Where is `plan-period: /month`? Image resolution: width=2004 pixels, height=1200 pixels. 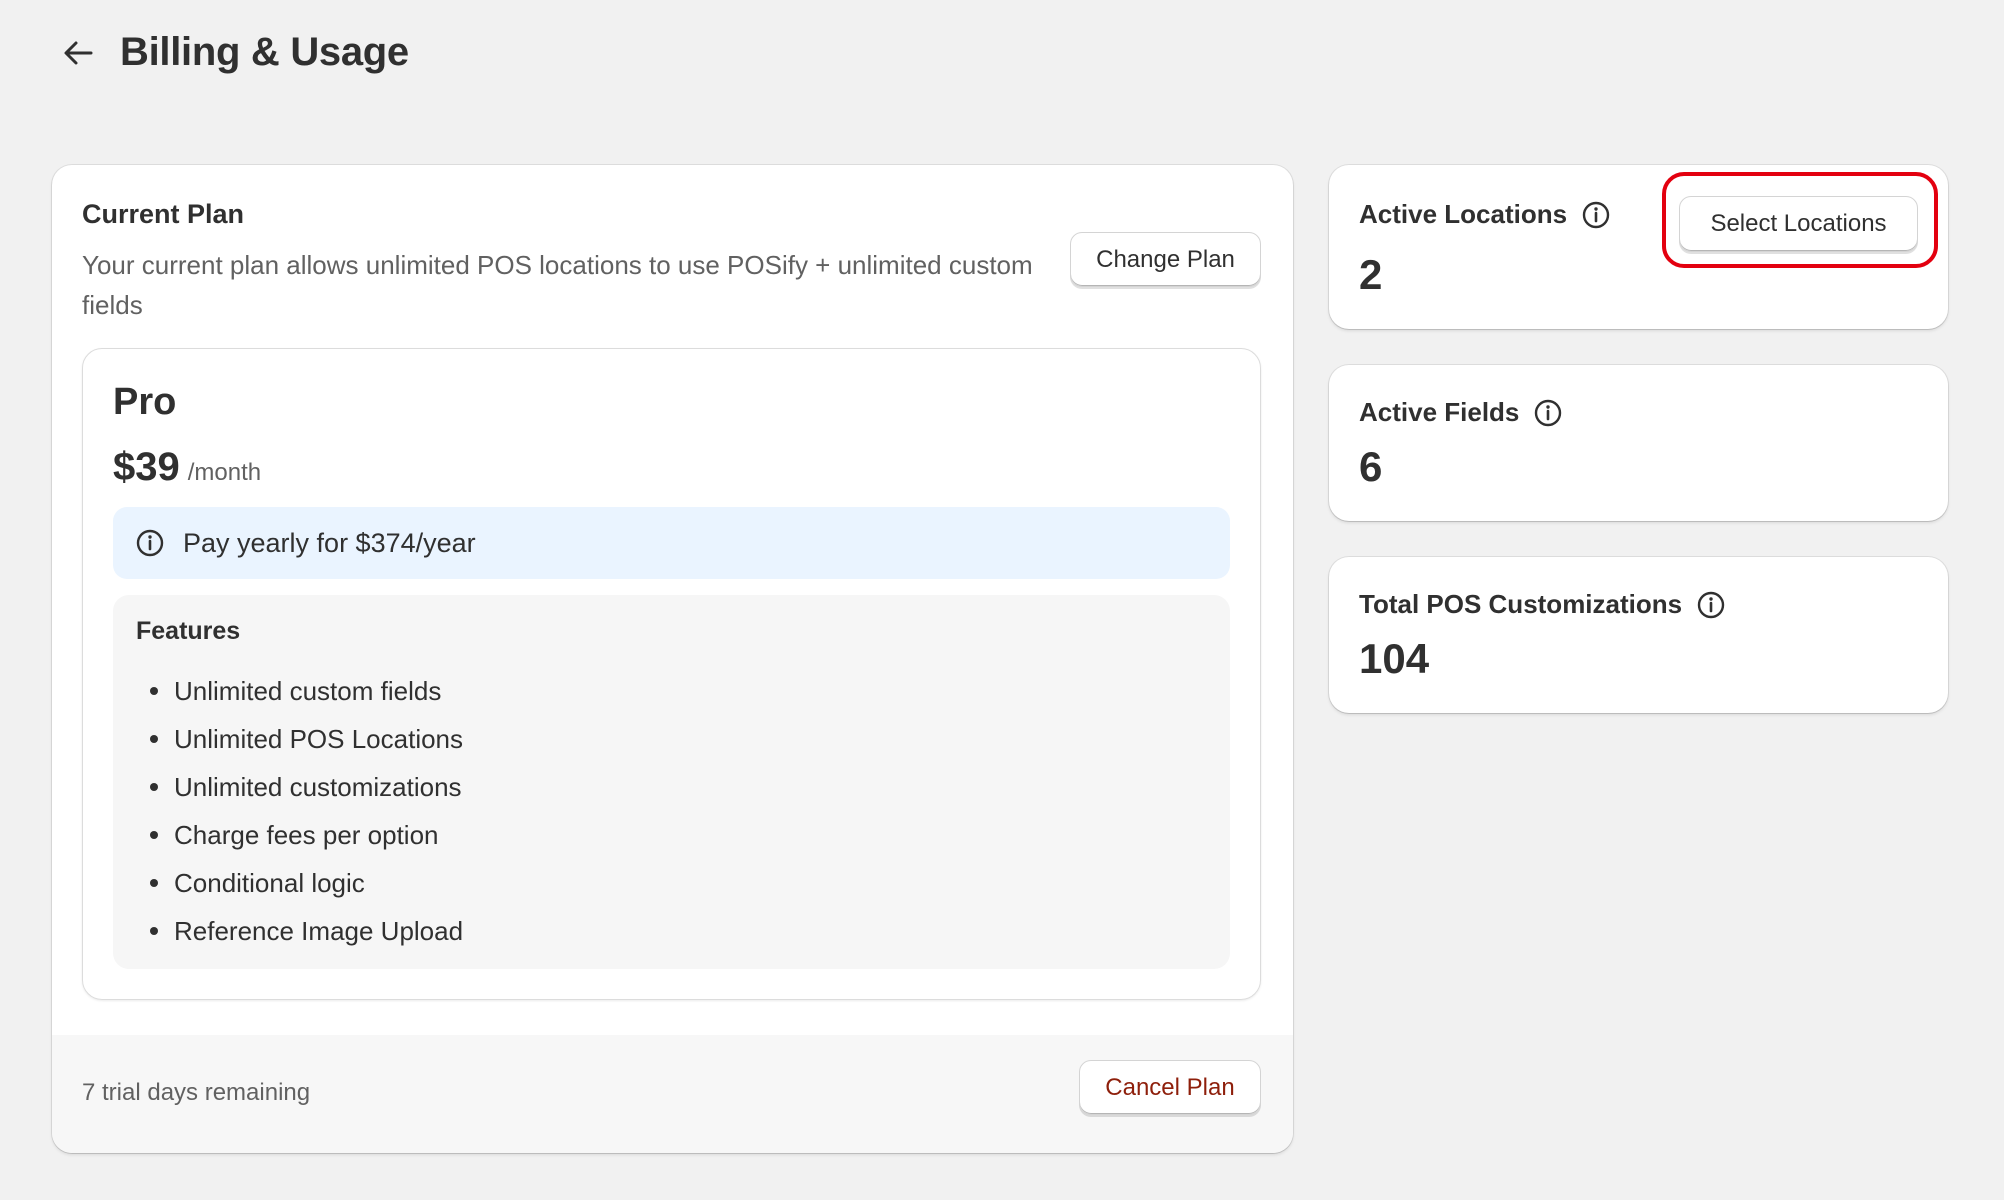
plan-period: /month is located at coordinates (224, 472).